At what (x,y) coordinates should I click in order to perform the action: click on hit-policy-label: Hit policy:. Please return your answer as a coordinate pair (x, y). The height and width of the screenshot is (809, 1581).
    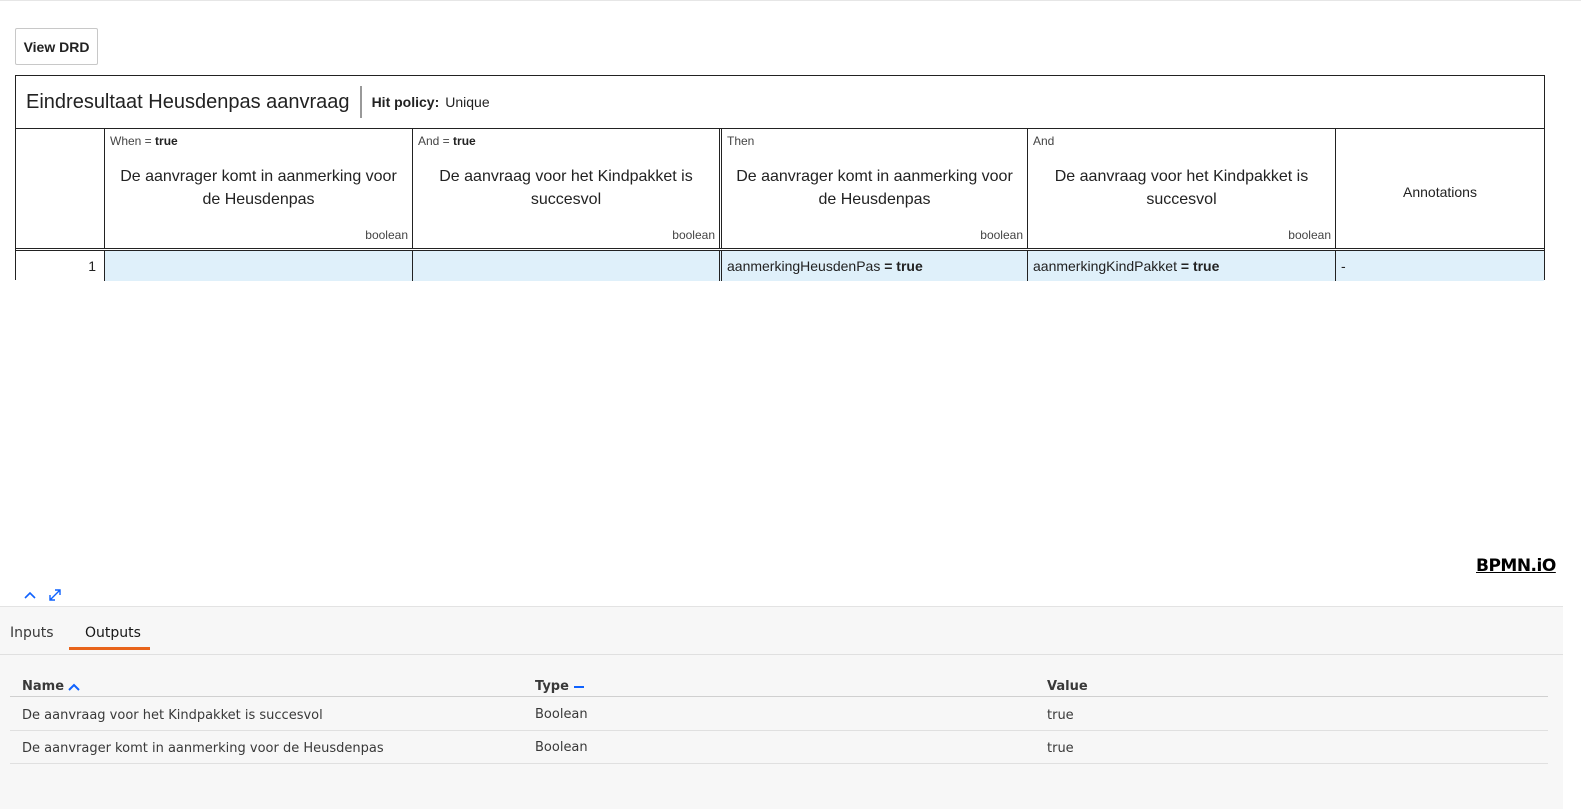
    Looking at the image, I should click on (405, 102).